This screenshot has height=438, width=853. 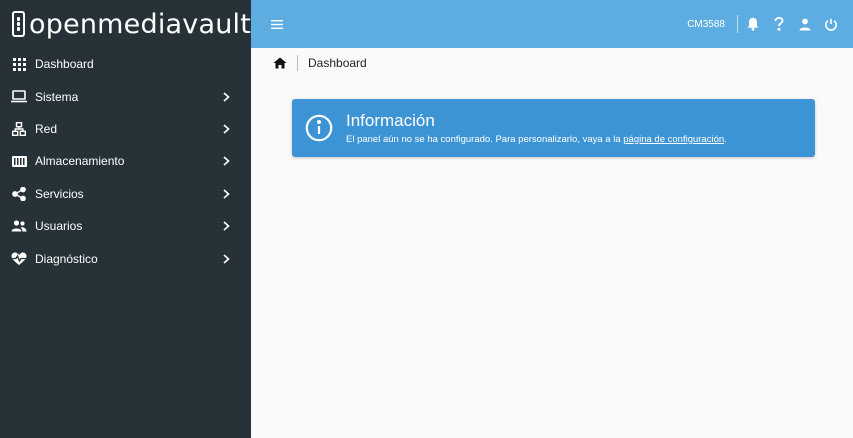 I want to click on breadcrumb-current: Dashboard, so click(x=337, y=63).